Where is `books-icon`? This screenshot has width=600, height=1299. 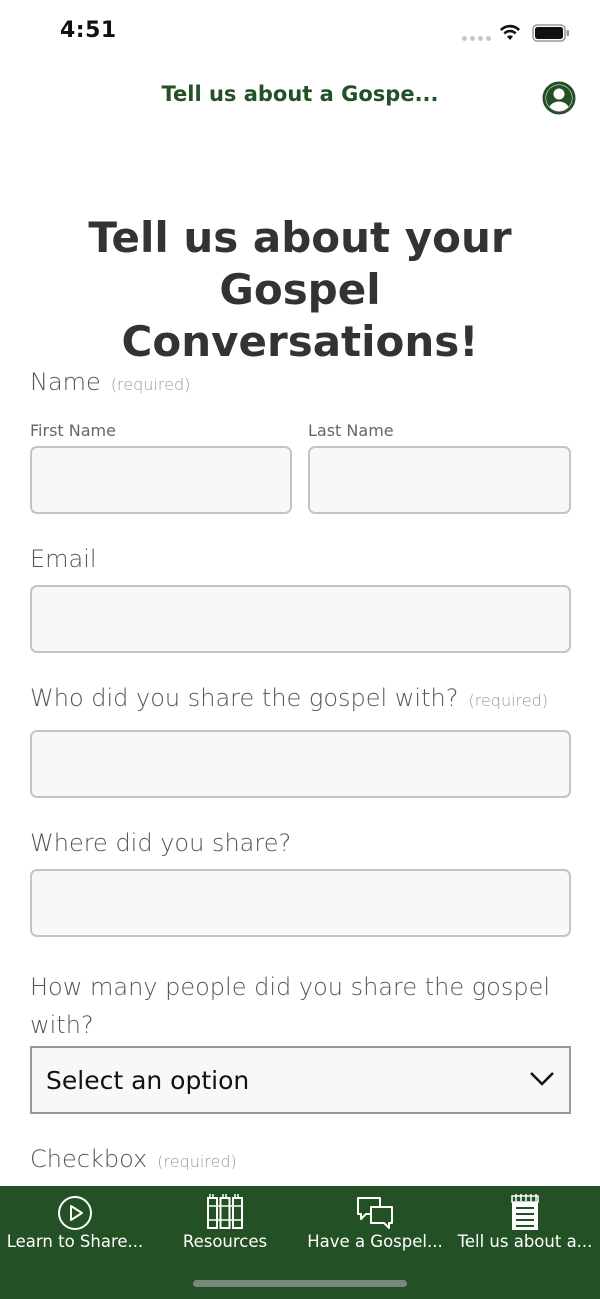
books-icon is located at coordinates (225, 1211).